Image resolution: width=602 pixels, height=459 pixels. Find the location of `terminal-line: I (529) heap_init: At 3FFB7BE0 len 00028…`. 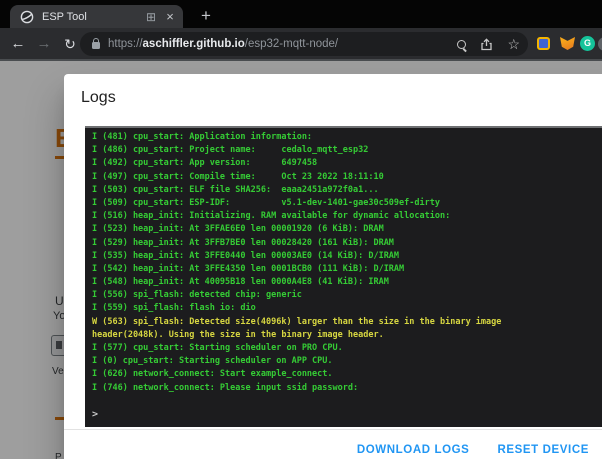

terminal-line: I (529) heap_init: At 3FFB7BE0 len 00028… is located at coordinates (243, 242).